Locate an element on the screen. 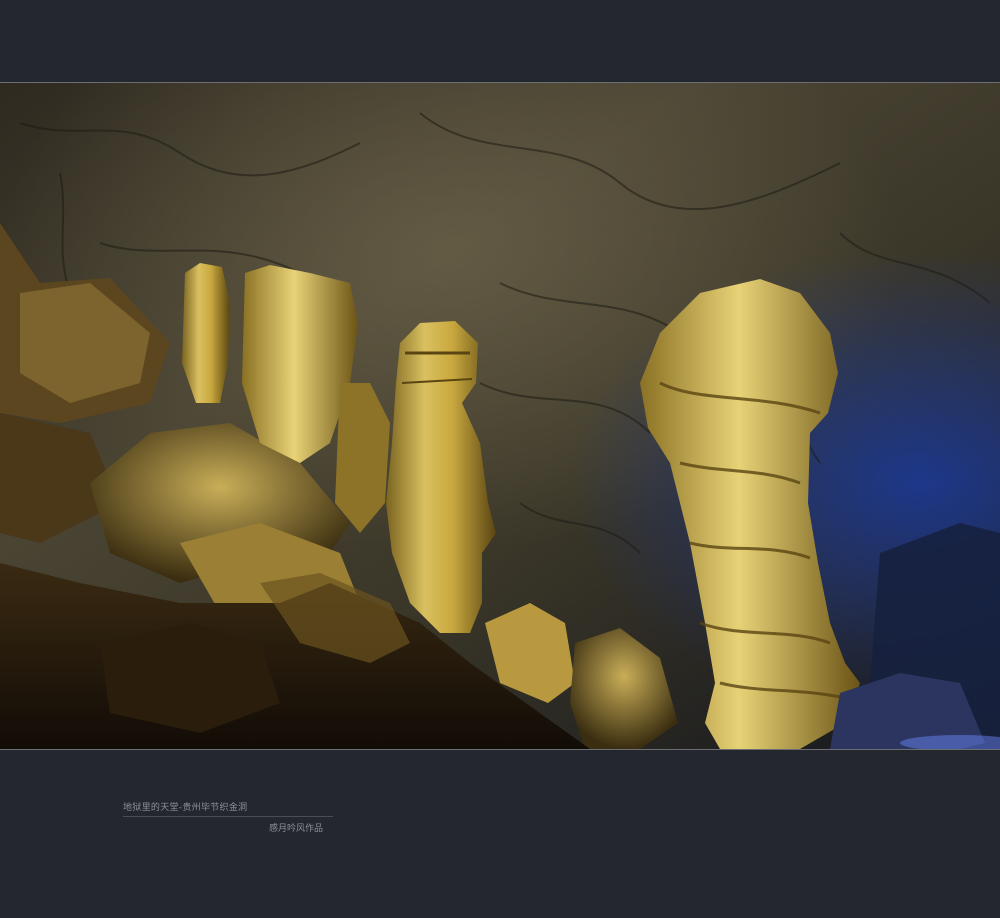  top-band is located at coordinates (500, 41).